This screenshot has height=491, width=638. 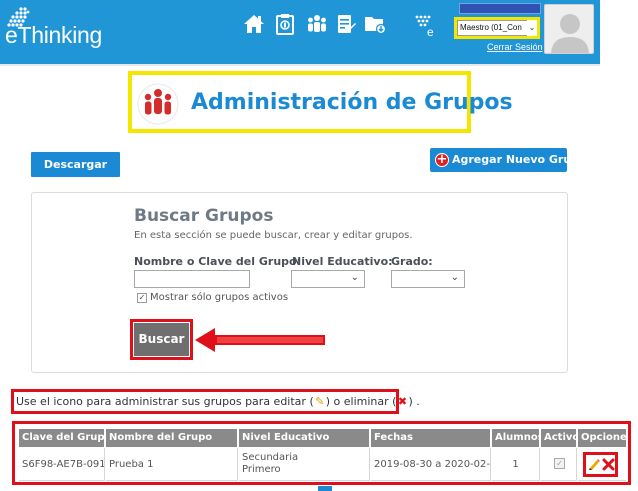 What do you see at coordinates (602, 438) in the screenshot?
I see `col-header-opciones: Opciones` at bounding box center [602, 438].